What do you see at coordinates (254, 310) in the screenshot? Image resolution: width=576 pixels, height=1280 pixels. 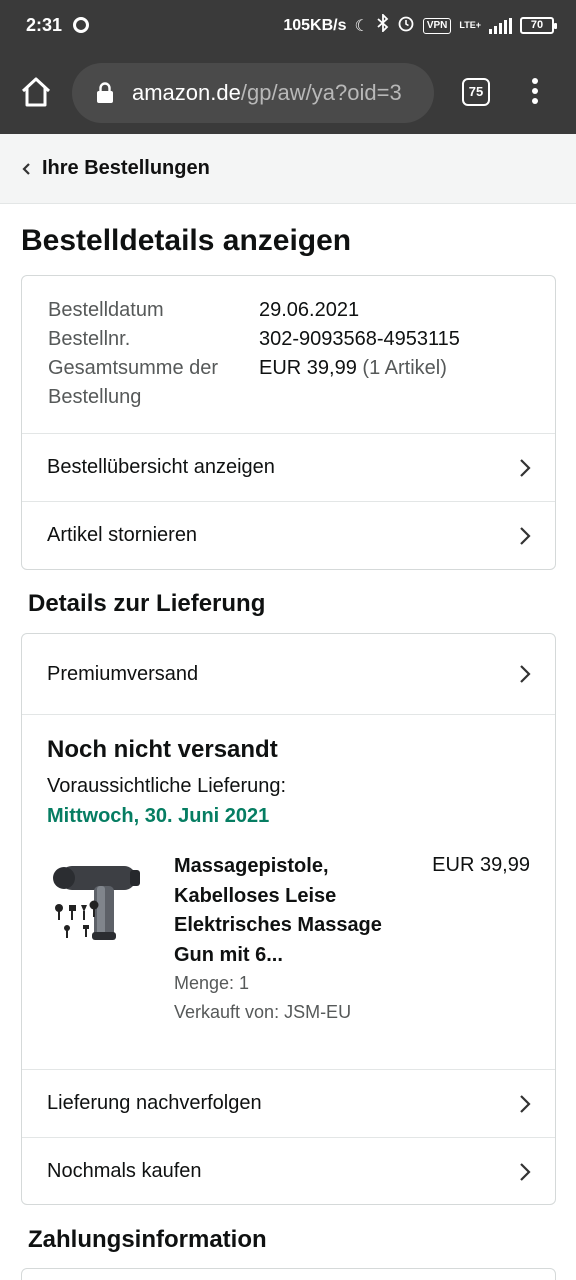 I see `summary-row: Bestelldatum 29.06.2021` at bounding box center [254, 310].